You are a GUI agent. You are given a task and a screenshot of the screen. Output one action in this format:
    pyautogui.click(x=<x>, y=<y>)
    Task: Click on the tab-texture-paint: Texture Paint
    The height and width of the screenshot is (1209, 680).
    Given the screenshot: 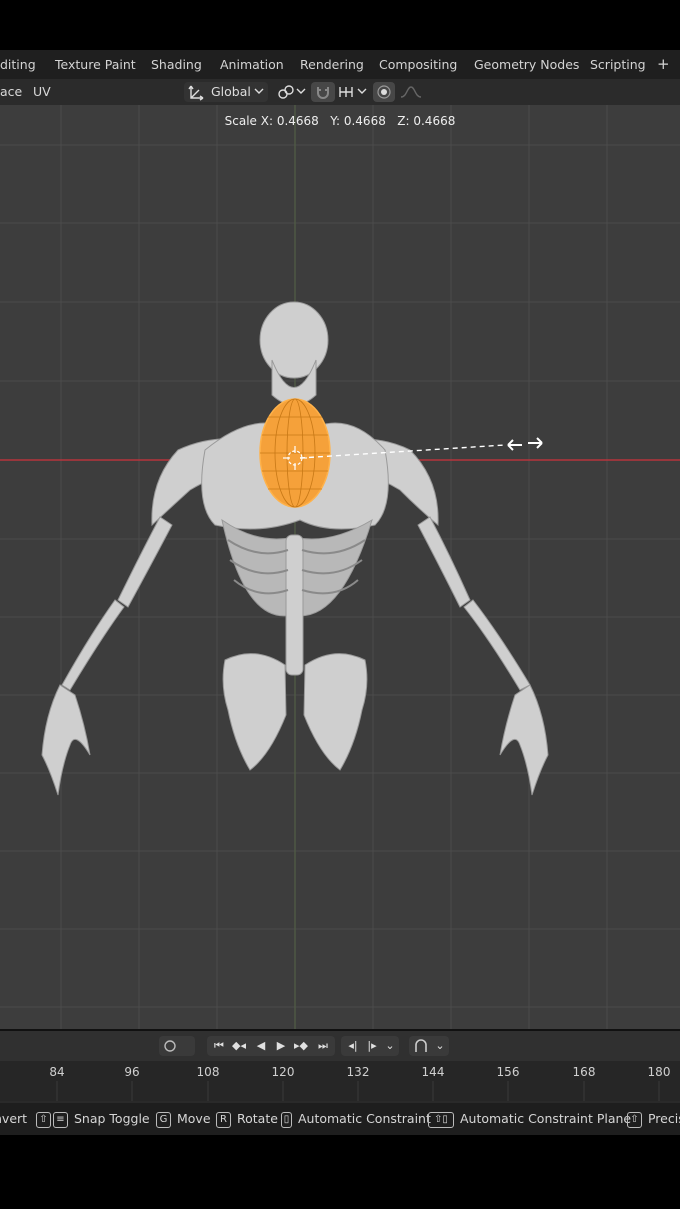 What is the action you would take?
    pyautogui.click(x=95, y=64)
    